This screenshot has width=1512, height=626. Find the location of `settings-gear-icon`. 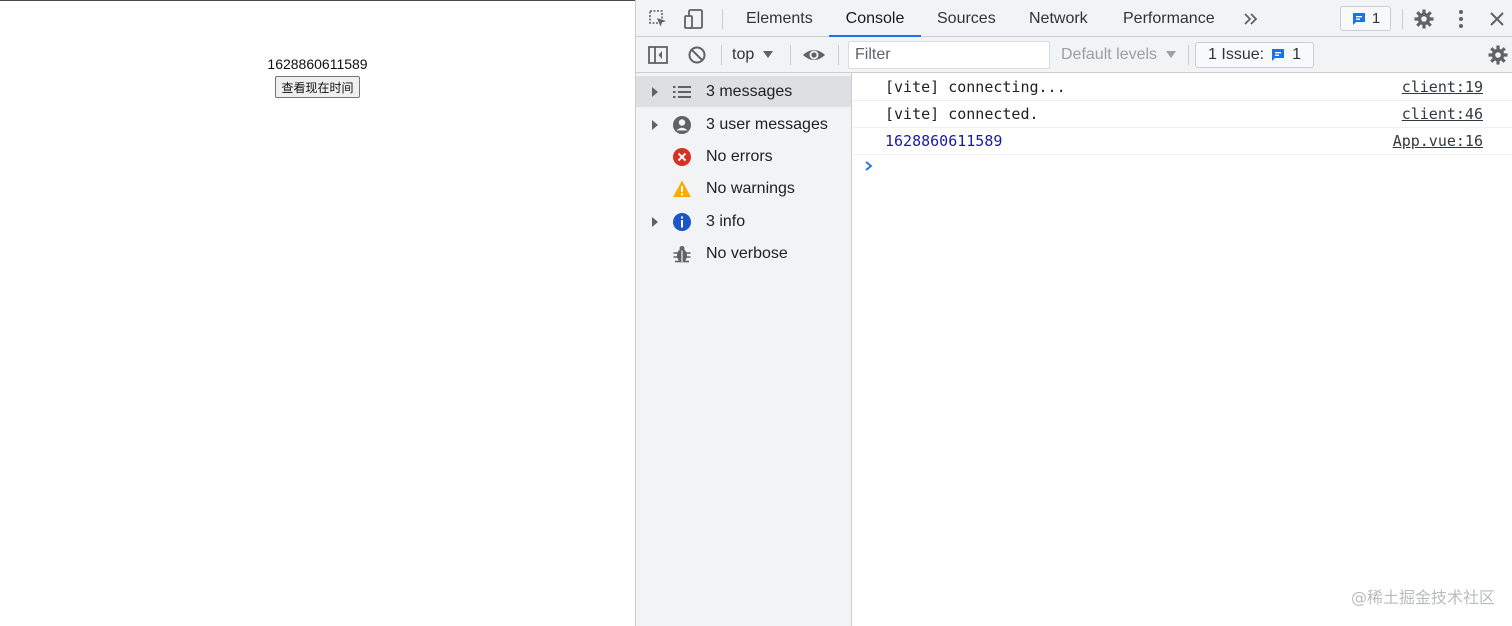

settings-gear-icon is located at coordinates (1424, 19).